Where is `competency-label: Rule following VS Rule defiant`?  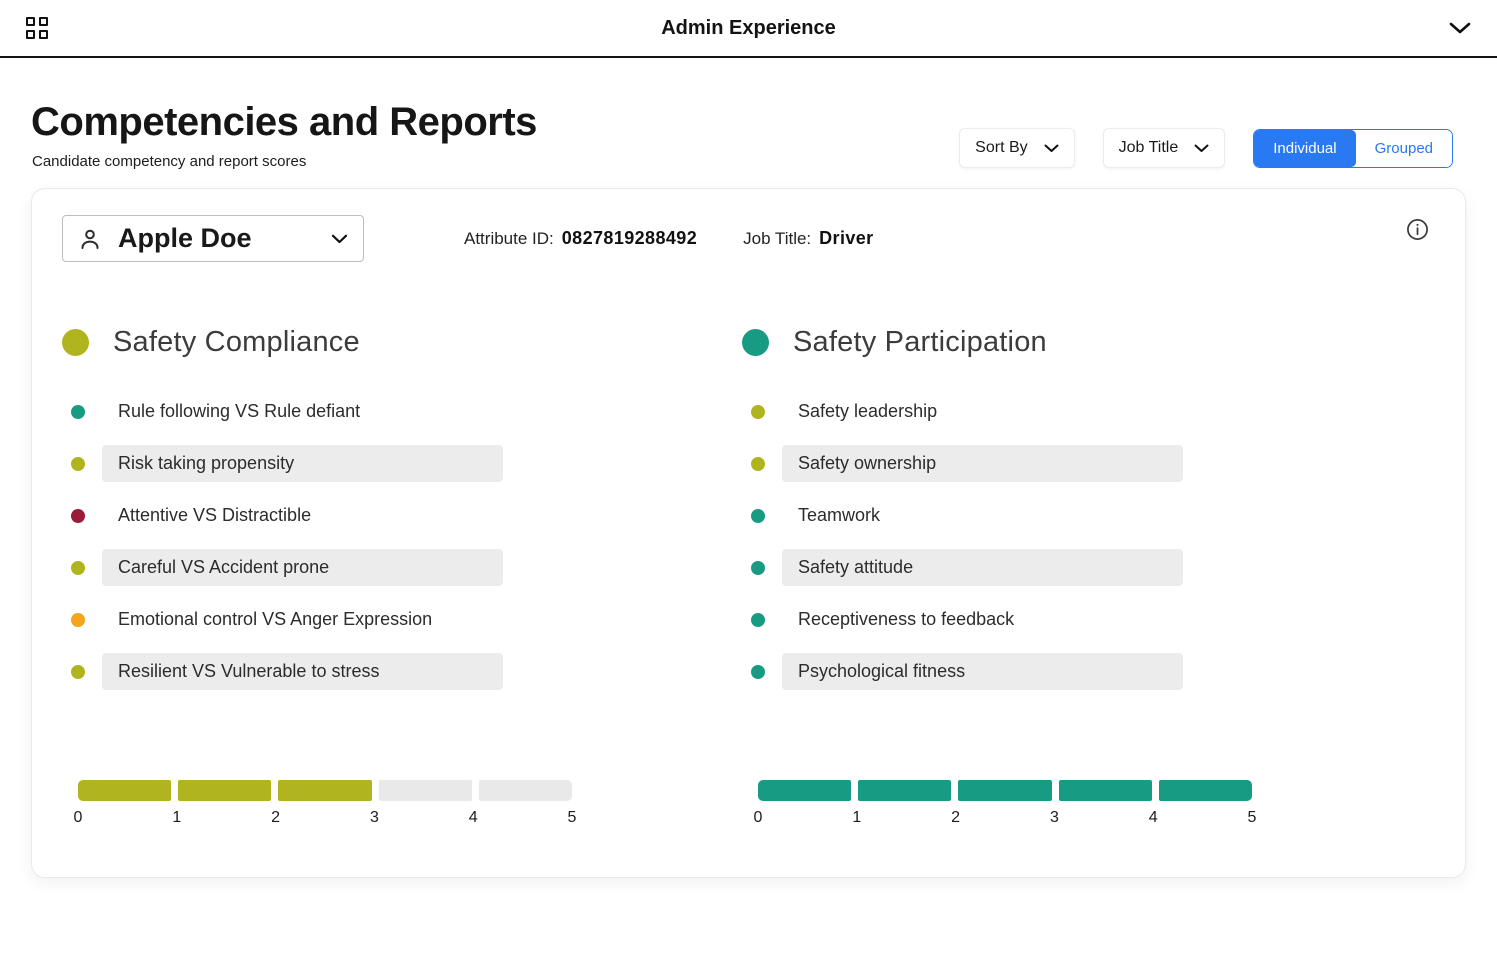 competency-label: Rule following VS Rule defiant is located at coordinates (239, 411).